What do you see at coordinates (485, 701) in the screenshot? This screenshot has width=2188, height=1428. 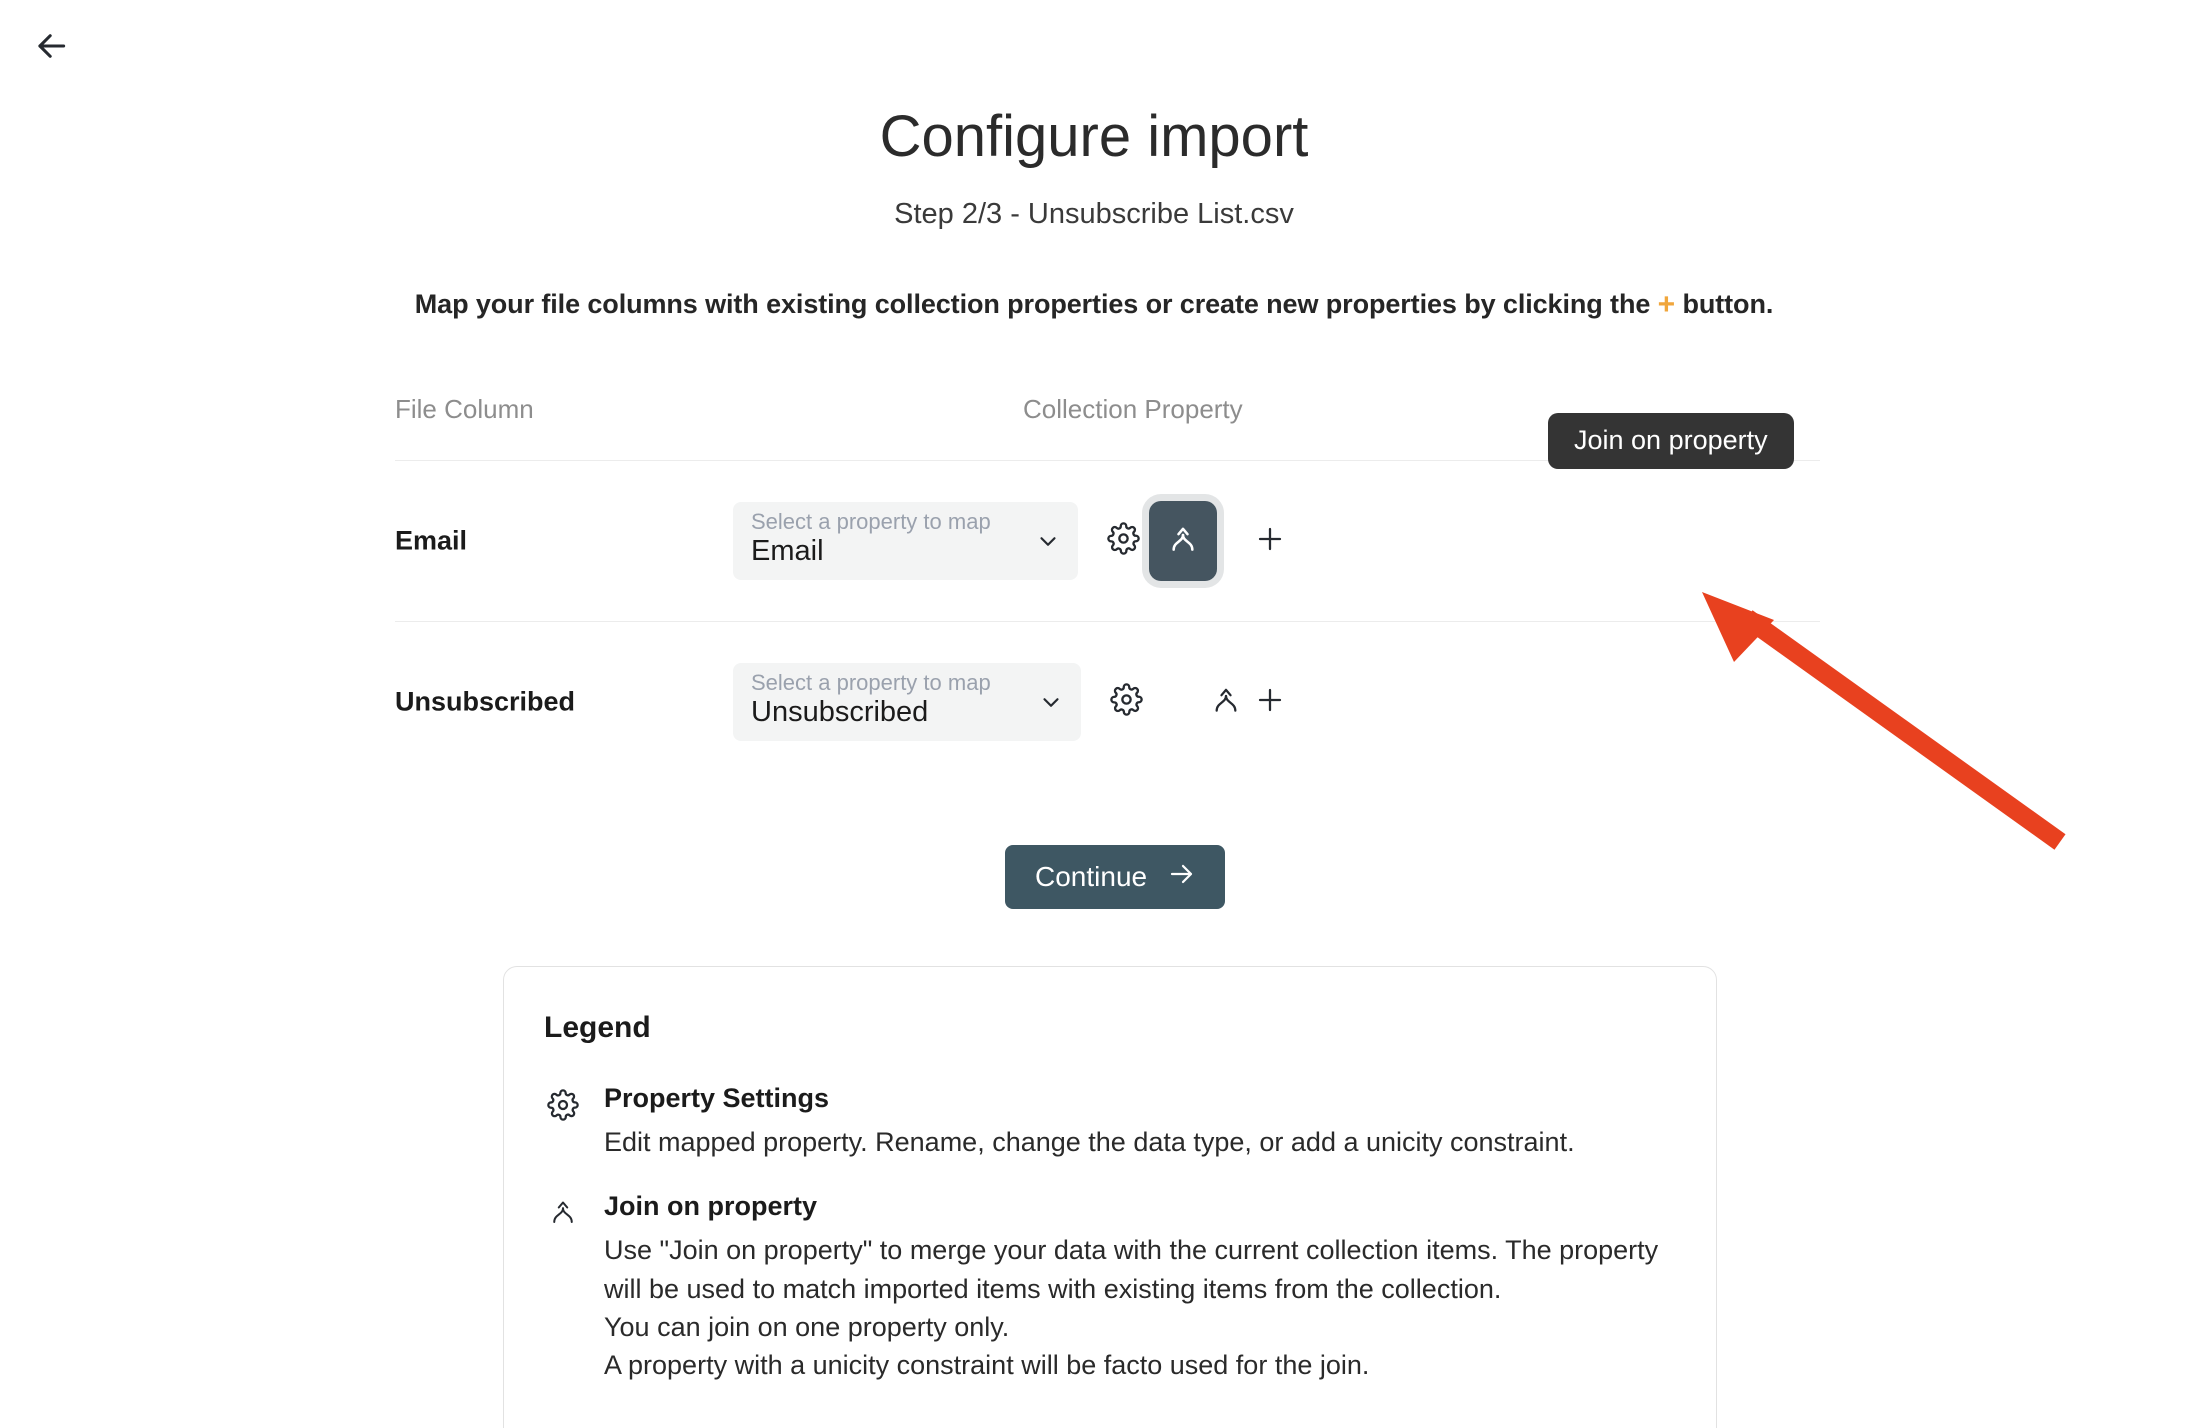 I see `file-column-name: Unsubscribed` at bounding box center [485, 701].